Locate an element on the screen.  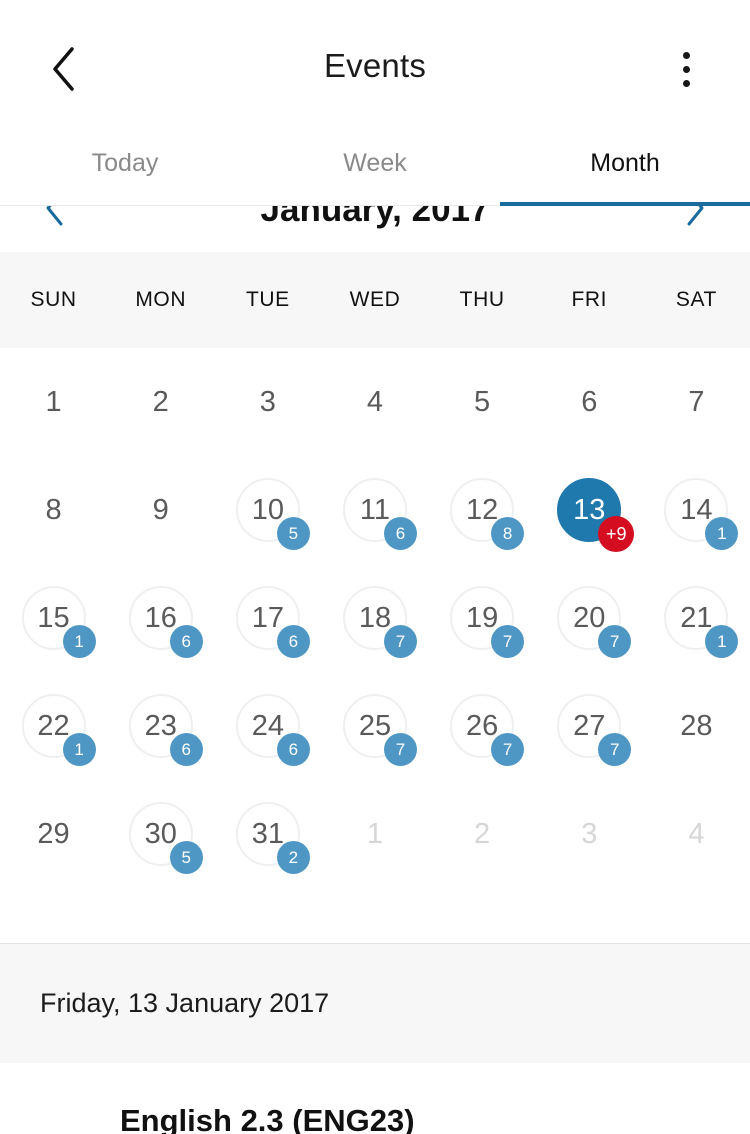
day-number: 4 is located at coordinates (696, 833).